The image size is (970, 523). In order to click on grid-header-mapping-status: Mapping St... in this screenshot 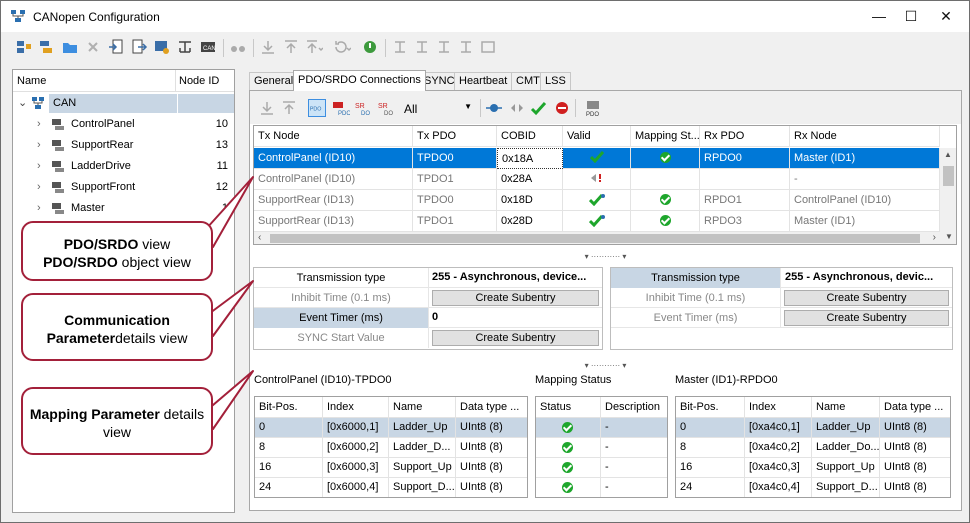, I will do `click(665, 136)`.